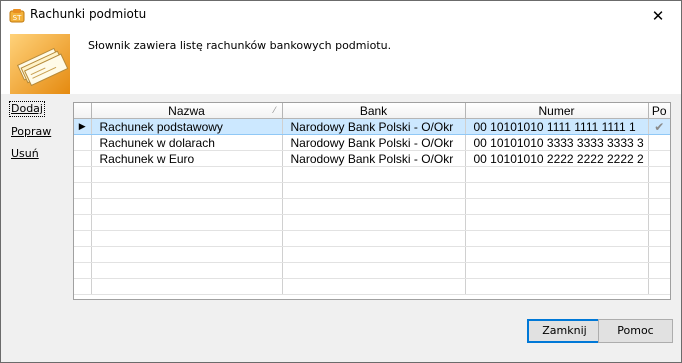 This screenshot has width=682, height=363. What do you see at coordinates (88, 14) in the screenshot?
I see `window-title: Rachunki podmiotu` at bounding box center [88, 14].